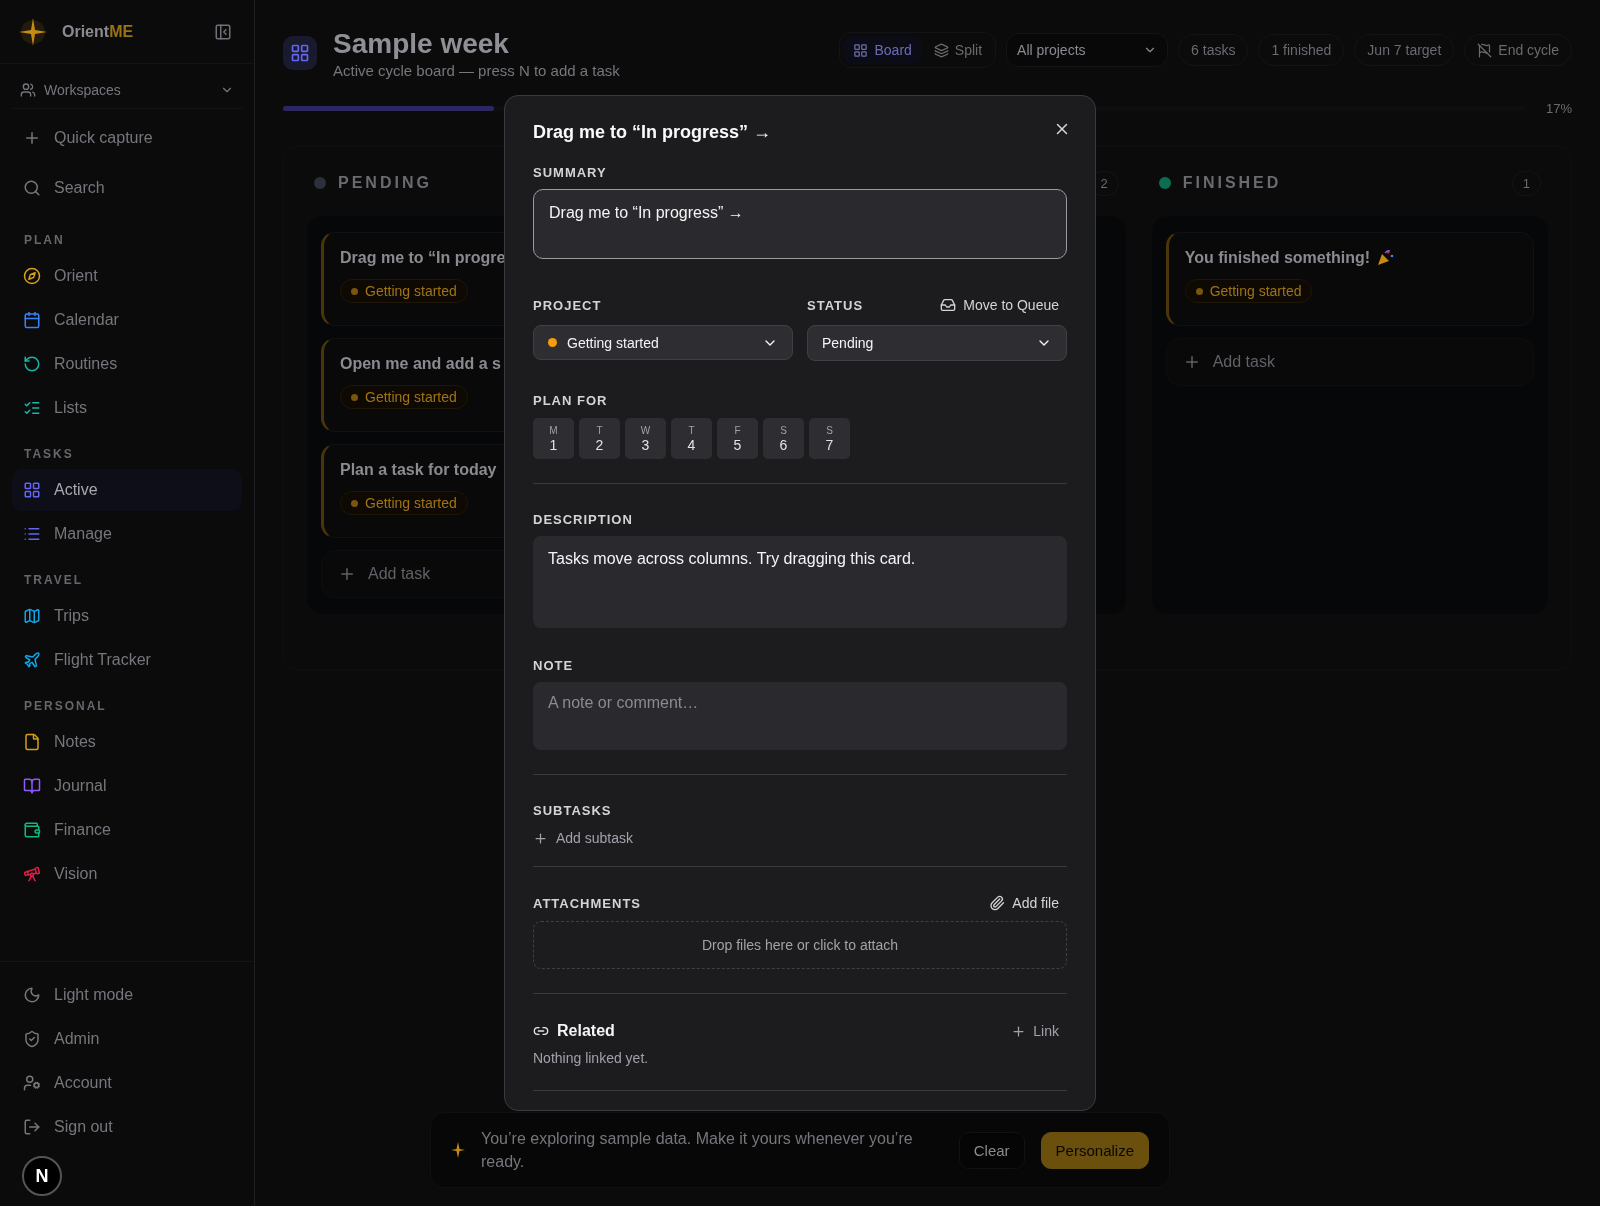 The height and width of the screenshot is (1206, 1600). I want to click on field-label: NOTE, so click(554, 665).